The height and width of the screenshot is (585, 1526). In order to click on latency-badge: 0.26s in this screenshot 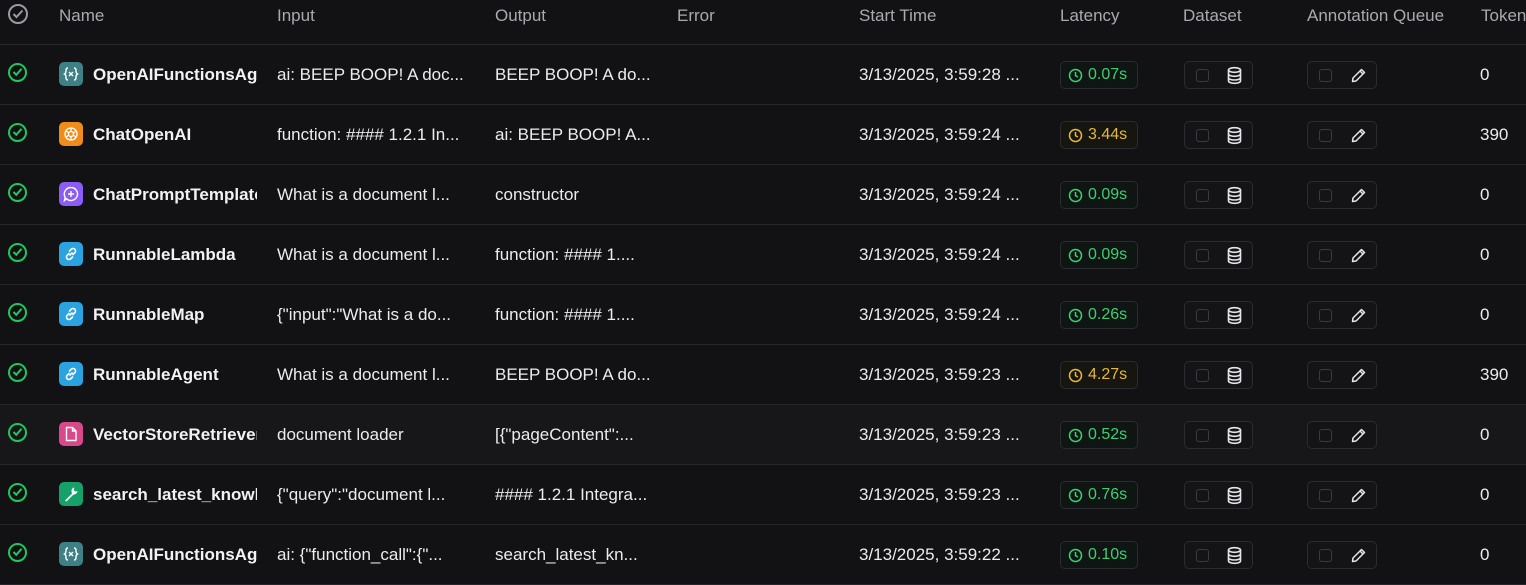, I will do `click(1099, 315)`.